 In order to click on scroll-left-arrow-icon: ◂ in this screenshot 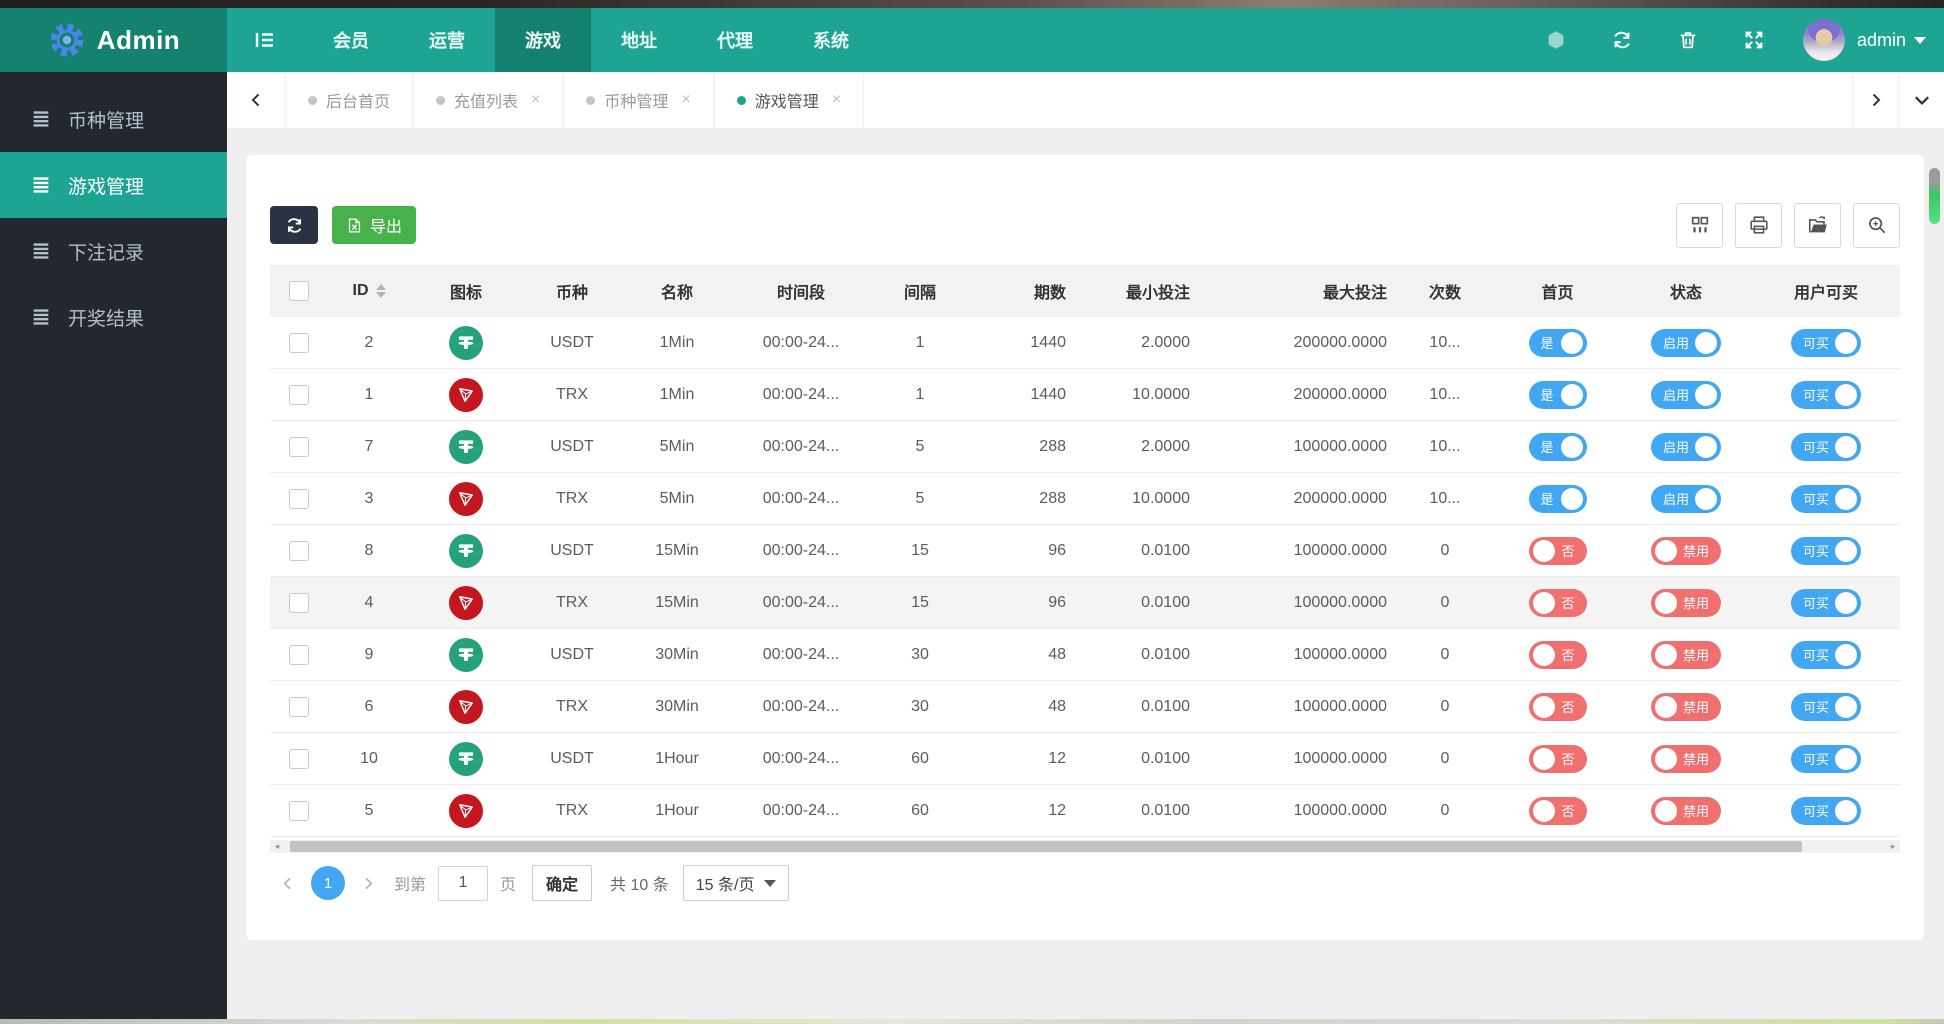, I will do `click(277, 846)`.